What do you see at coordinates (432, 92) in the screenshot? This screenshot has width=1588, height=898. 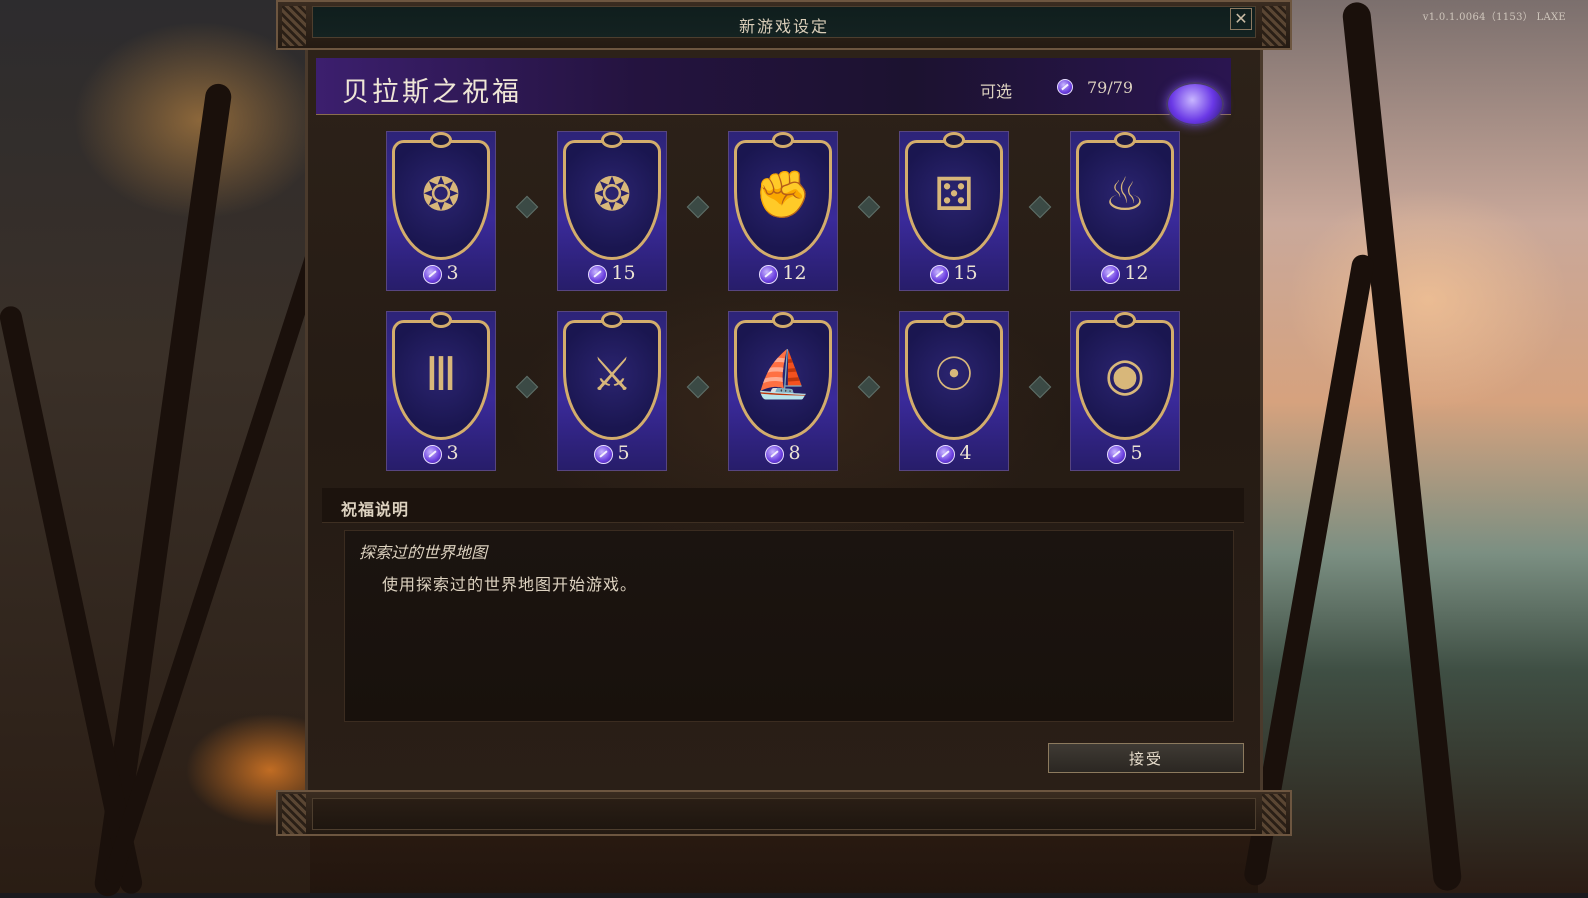 I see `page-title: 贝拉斯之祝福` at bounding box center [432, 92].